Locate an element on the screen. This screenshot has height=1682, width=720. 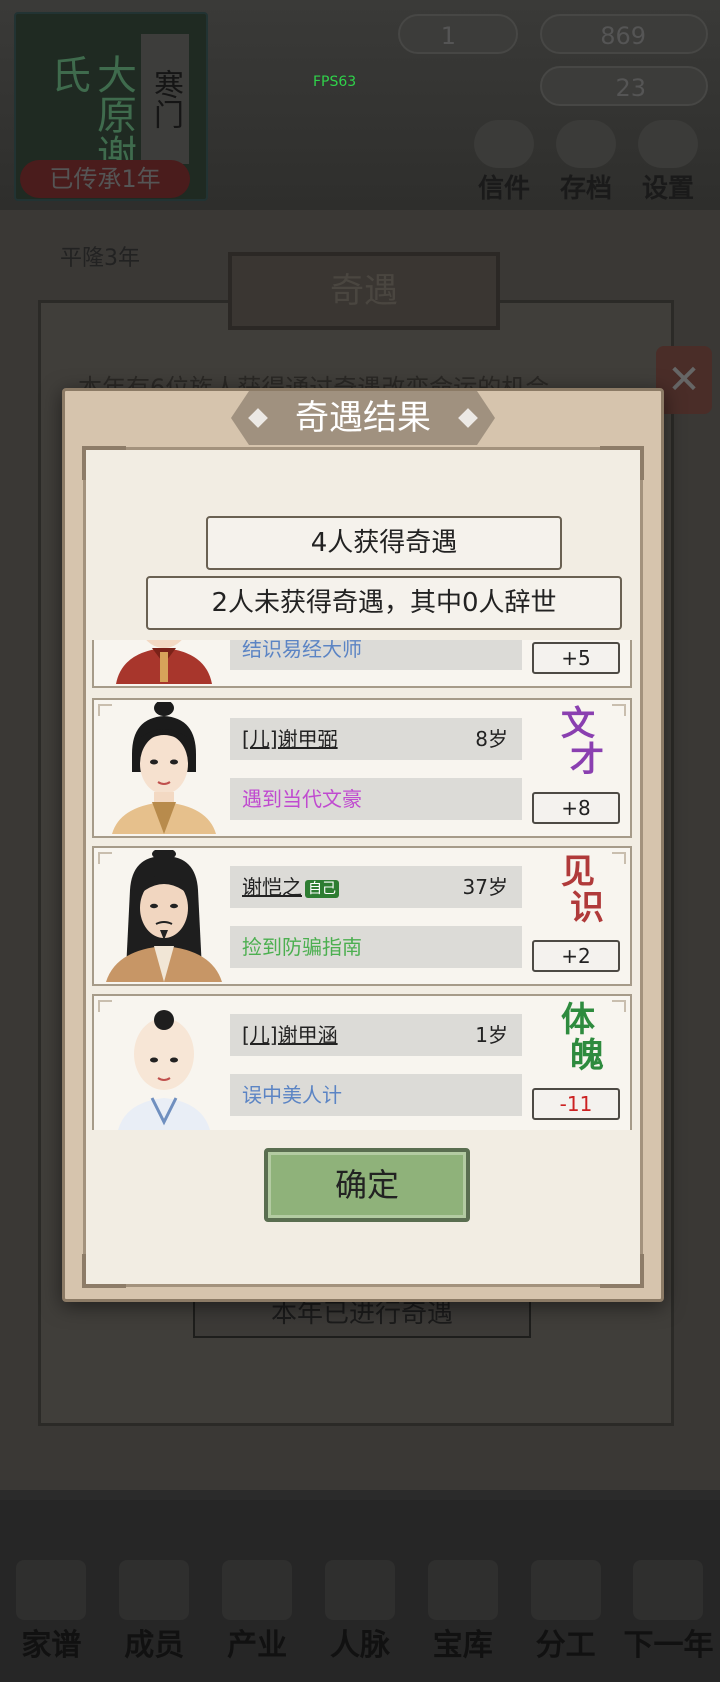
member-age: 8岁 is located at coordinates (491, 739).